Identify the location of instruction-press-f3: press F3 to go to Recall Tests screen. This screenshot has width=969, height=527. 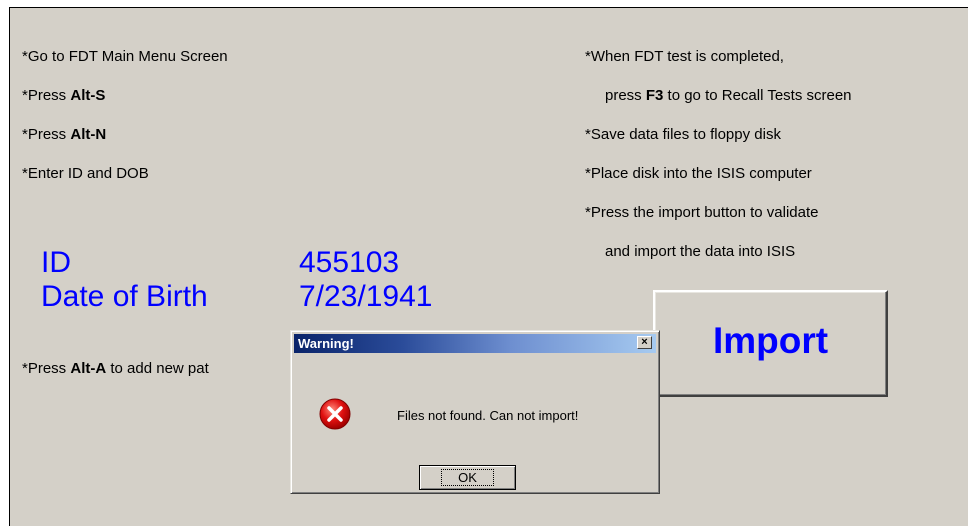
(728, 95).